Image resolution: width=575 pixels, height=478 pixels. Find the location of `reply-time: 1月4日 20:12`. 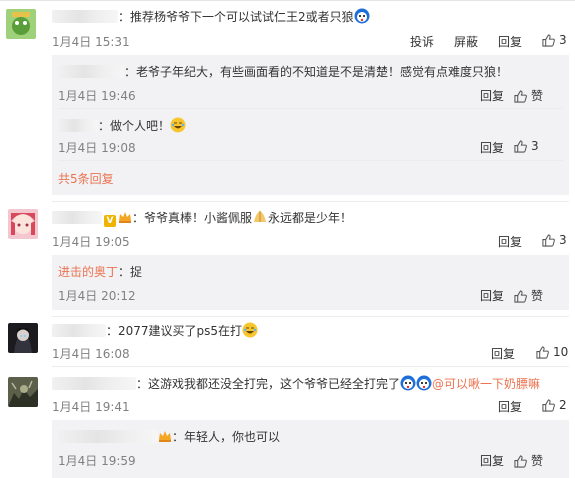

reply-time: 1月4日 20:12 is located at coordinates (97, 296).